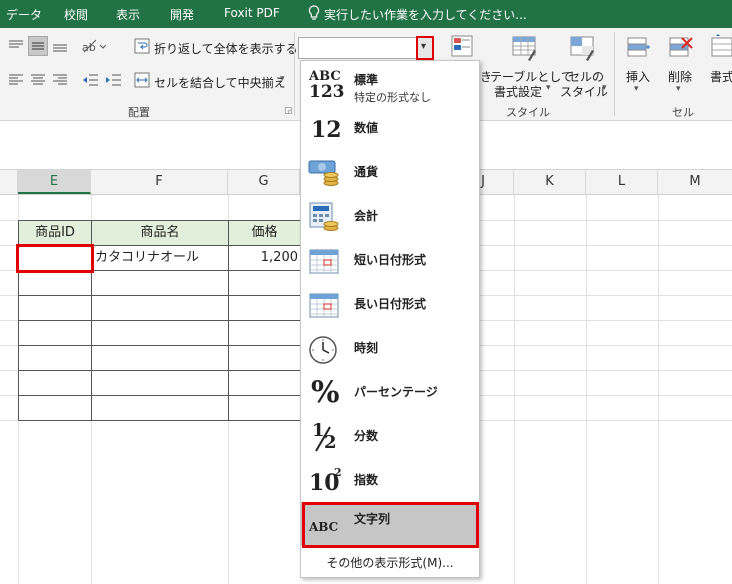 This screenshot has height=584, width=732. What do you see at coordinates (226, 48) in the screenshot?
I see `wrap-text-button: 折り返して全体を表示する` at bounding box center [226, 48].